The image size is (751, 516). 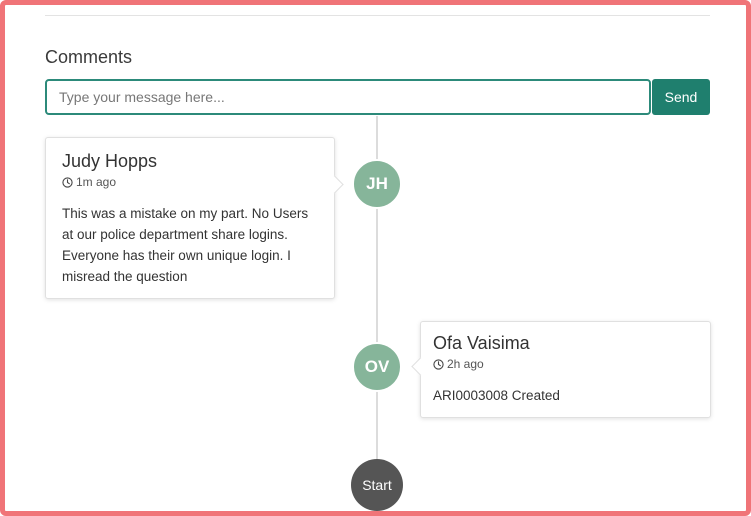 What do you see at coordinates (89, 57) in the screenshot?
I see `comments-title: Comments` at bounding box center [89, 57].